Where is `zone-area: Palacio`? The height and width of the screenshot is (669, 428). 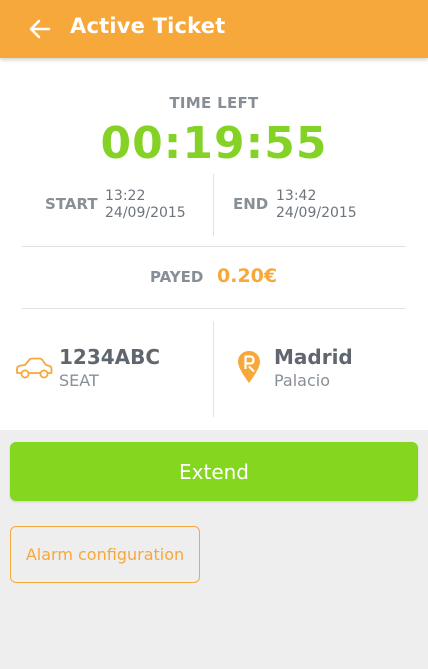
zone-area: Palacio is located at coordinates (302, 380).